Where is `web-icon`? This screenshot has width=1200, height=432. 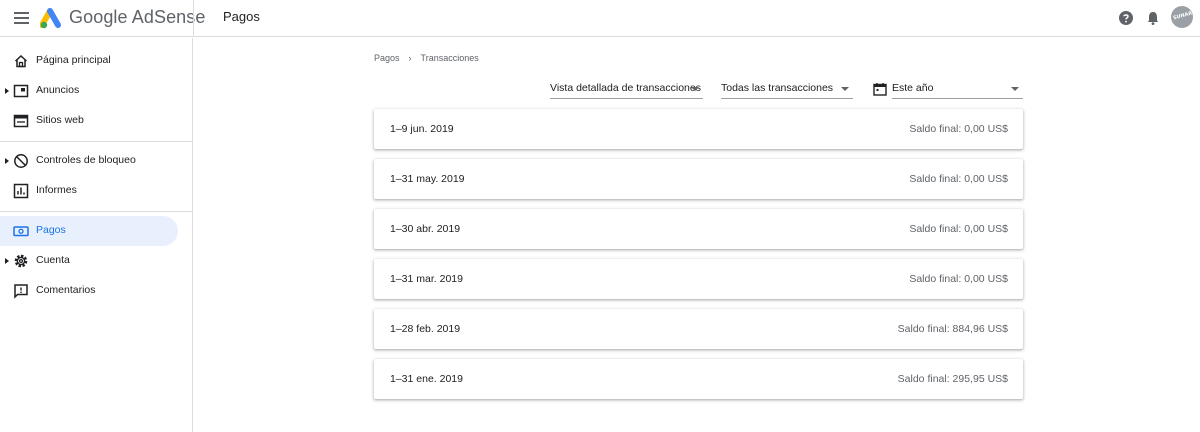 web-icon is located at coordinates (21, 121).